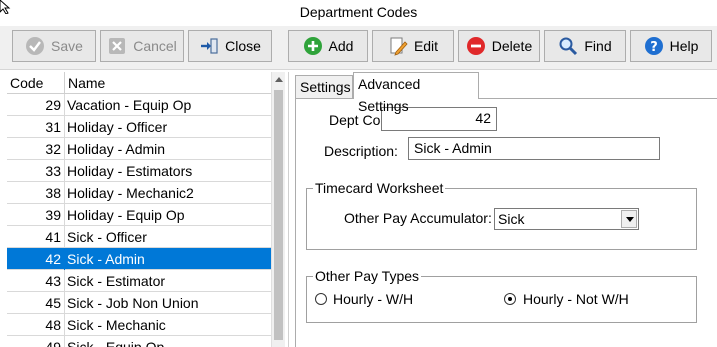  What do you see at coordinates (116, 281) in the screenshot?
I see `row-name: Sick - Estimator` at bounding box center [116, 281].